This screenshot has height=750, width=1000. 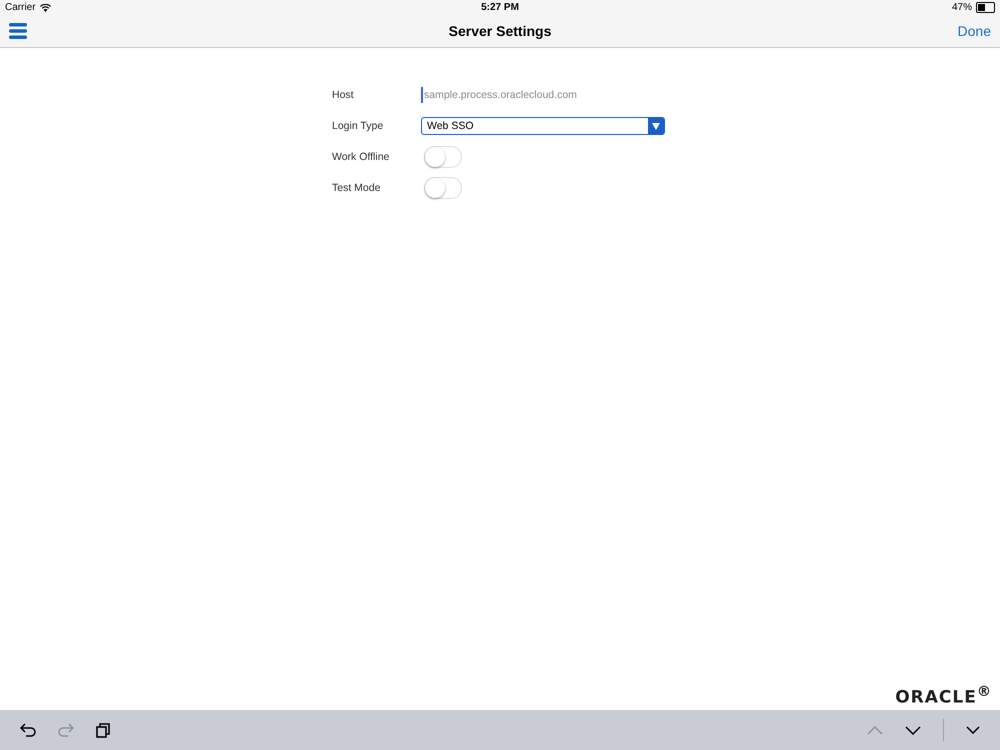 I want to click on dropdown-arrow-icon, so click(x=656, y=126).